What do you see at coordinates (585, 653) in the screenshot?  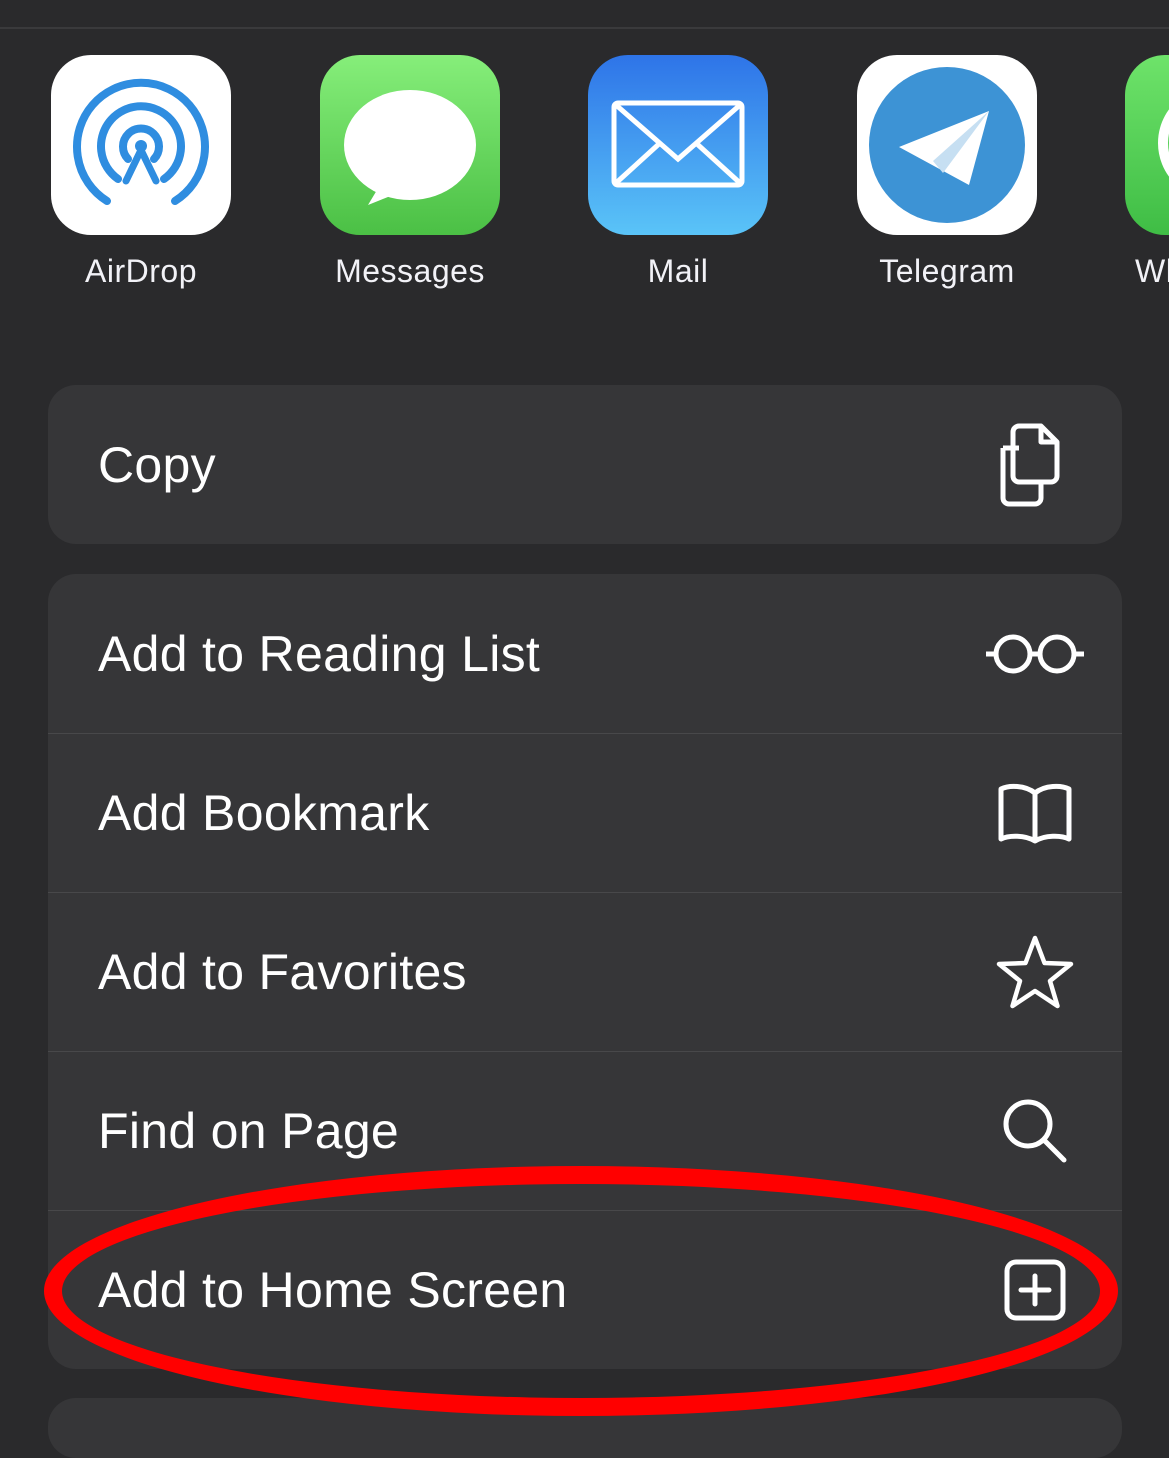 I see `add-to-reading-list-action: Add to Reading List` at bounding box center [585, 653].